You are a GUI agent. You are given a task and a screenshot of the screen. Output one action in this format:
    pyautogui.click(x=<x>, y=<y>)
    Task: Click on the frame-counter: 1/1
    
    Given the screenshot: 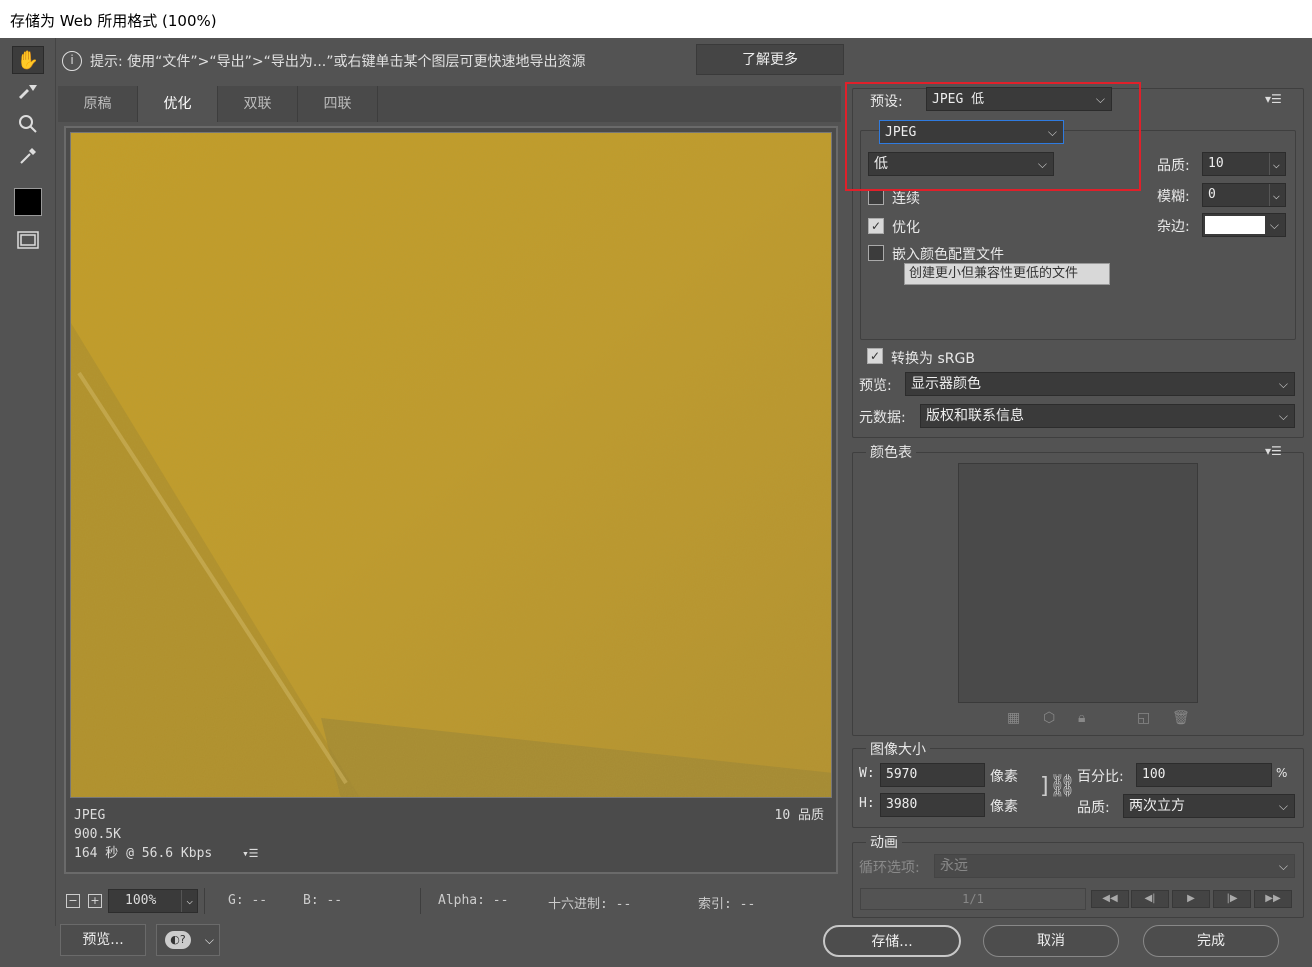 What is the action you would take?
    pyautogui.click(x=973, y=899)
    